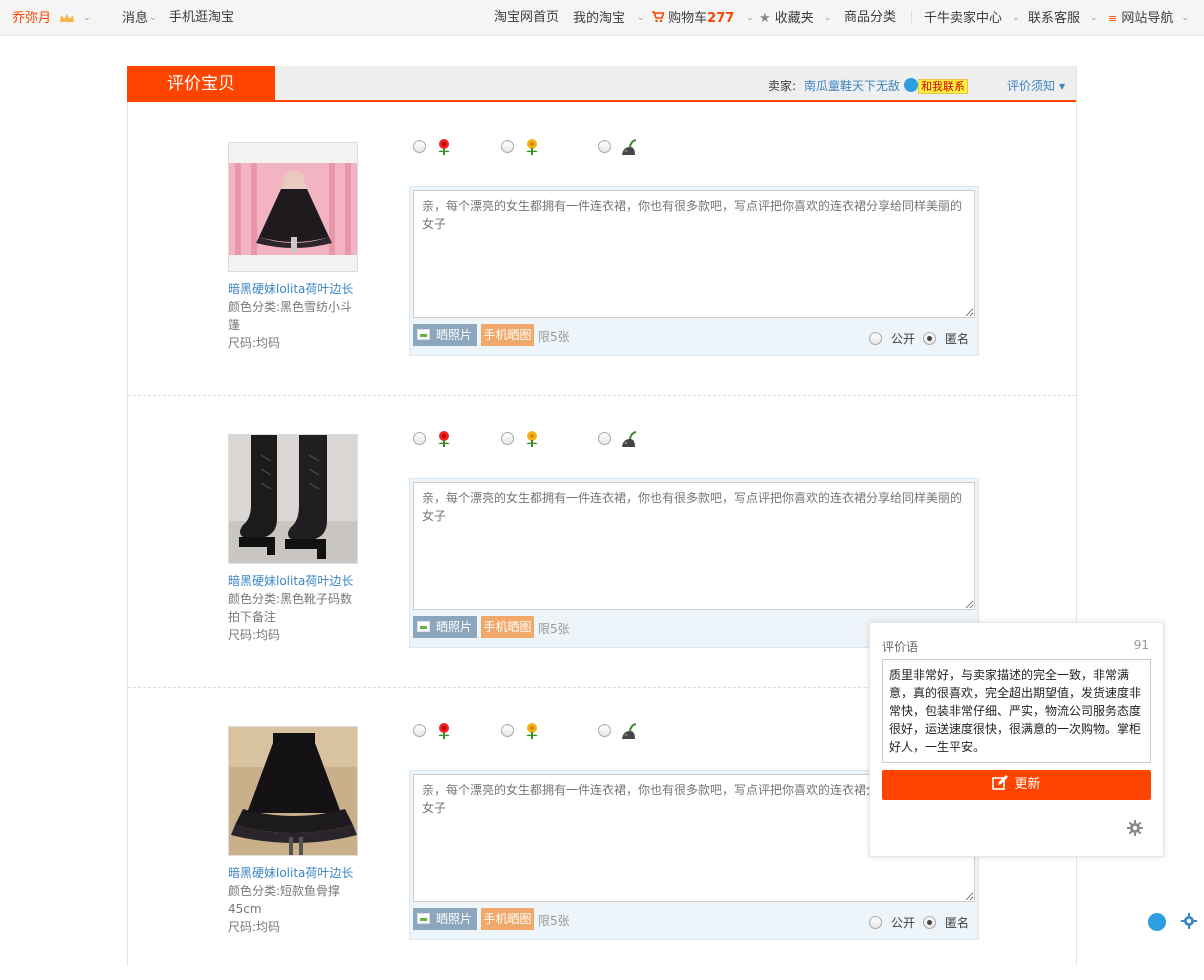 This screenshot has height=980, width=1204. Describe the element at coordinates (782, 86) in the screenshot. I see `seller-label: 卖家:` at that location.